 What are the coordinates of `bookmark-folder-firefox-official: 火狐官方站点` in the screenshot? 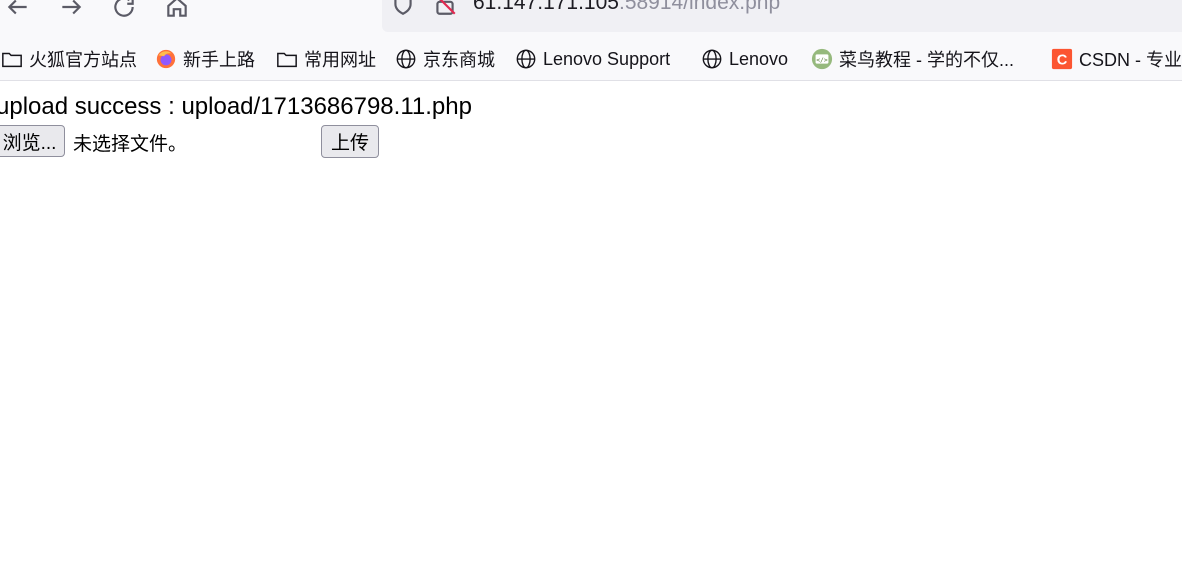 It's located at (69, 59).